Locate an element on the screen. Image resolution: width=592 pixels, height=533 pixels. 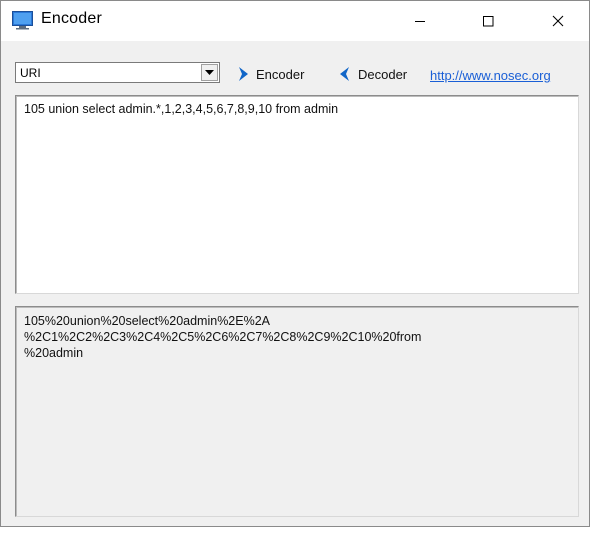
maximize-button is located at coordinates (488, 21).